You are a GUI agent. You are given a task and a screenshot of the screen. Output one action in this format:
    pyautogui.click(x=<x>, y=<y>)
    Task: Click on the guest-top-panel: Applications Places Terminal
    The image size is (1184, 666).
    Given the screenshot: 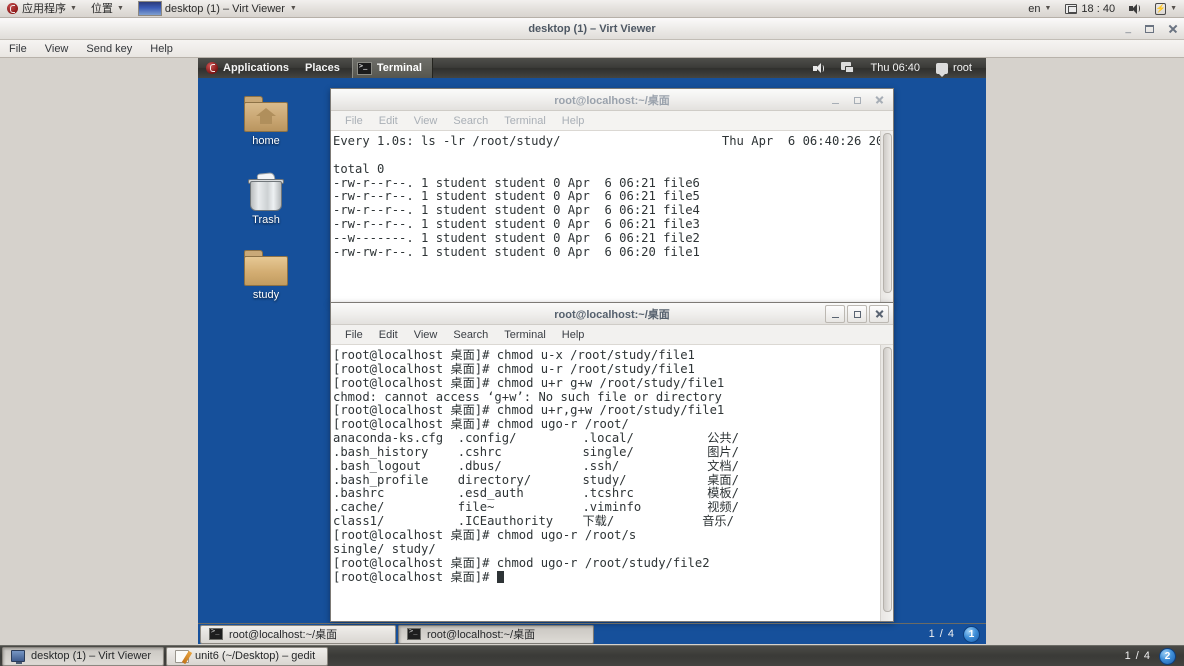 What is the action you would take?
    pyautogui.click(x=592, y=68)
    